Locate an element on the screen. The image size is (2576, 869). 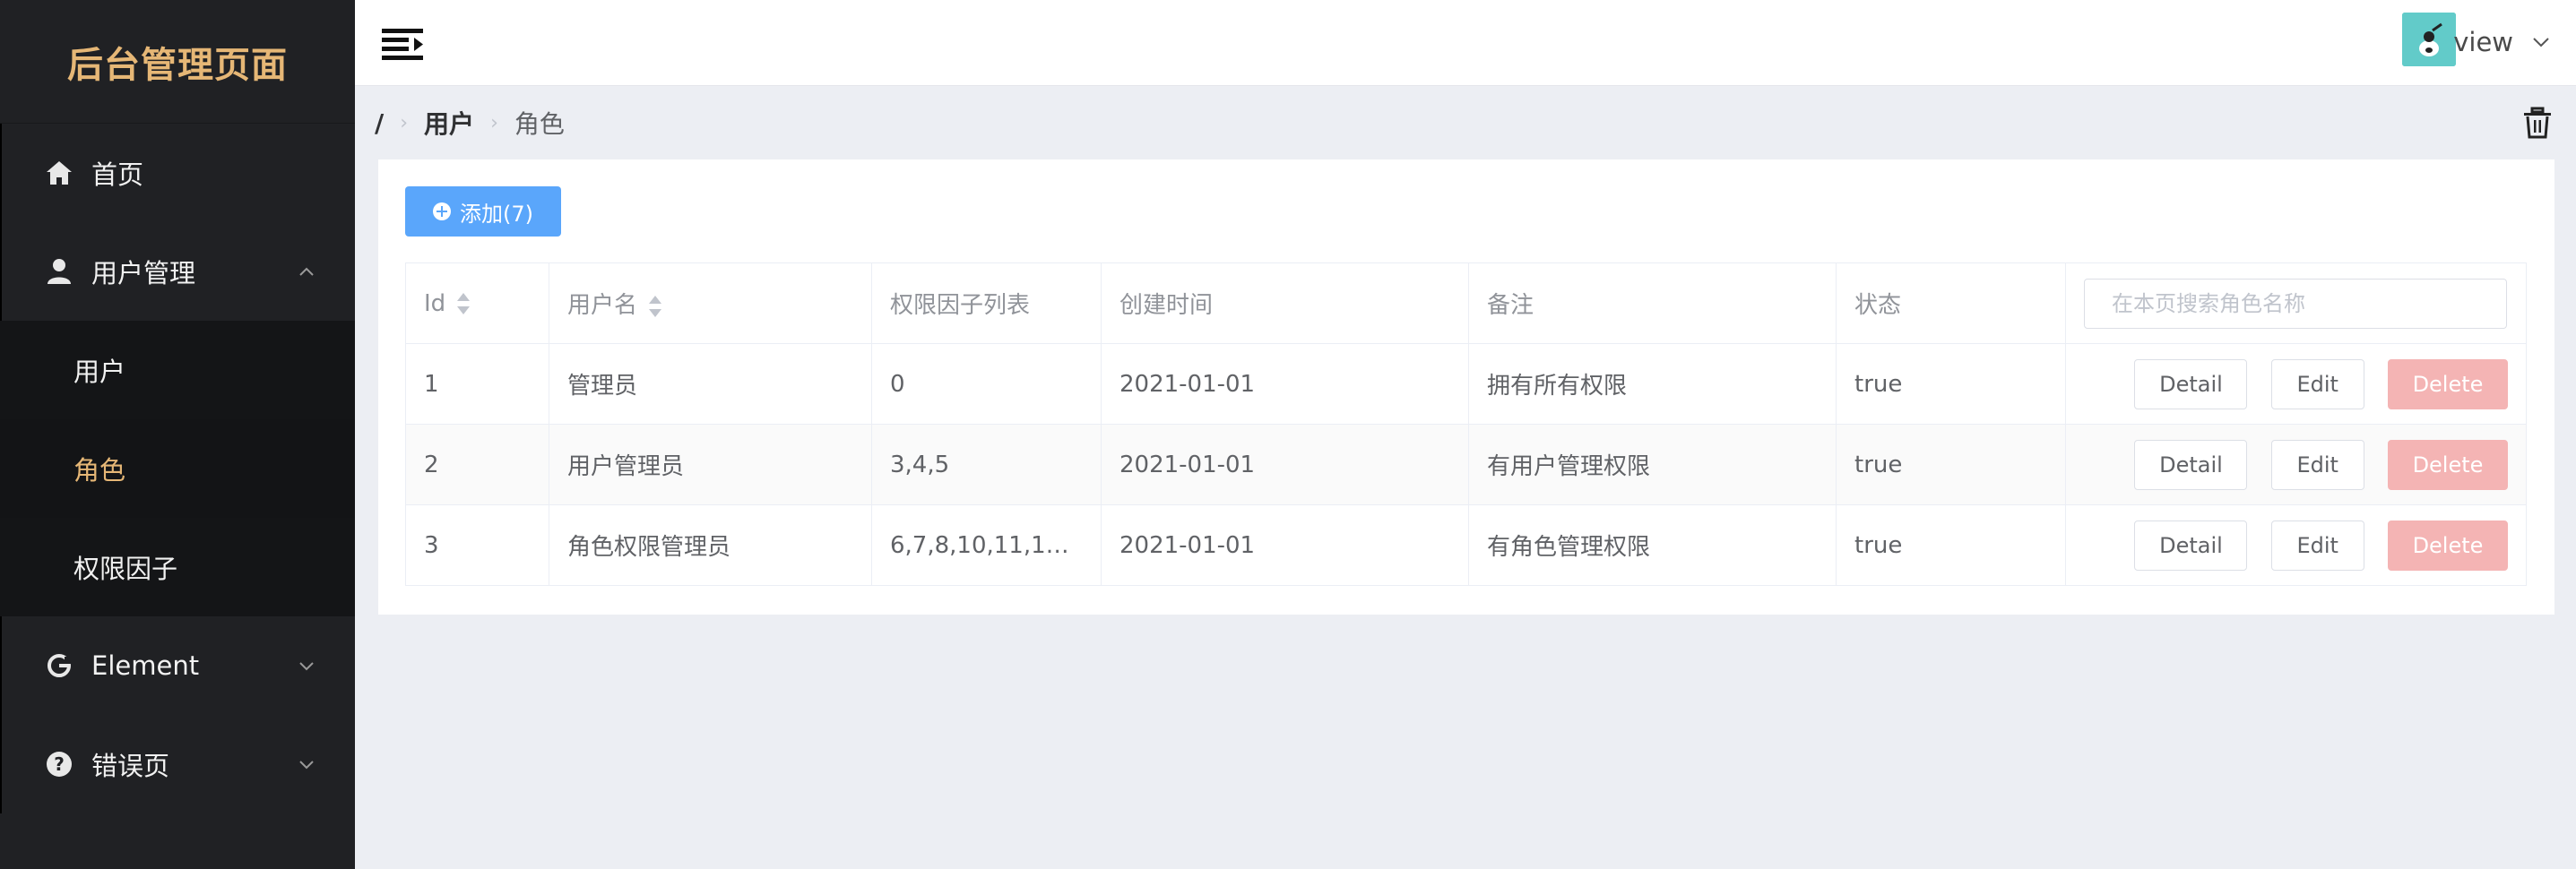
column-header-username: 用户名 is located at coordinates (710, 303).